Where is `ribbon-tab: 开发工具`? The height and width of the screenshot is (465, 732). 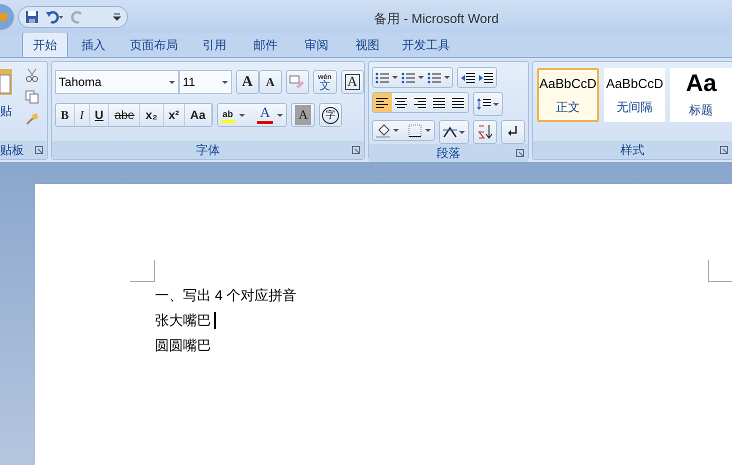
ribbon-tab: 开发工具 is located at coordinates (426, 44).